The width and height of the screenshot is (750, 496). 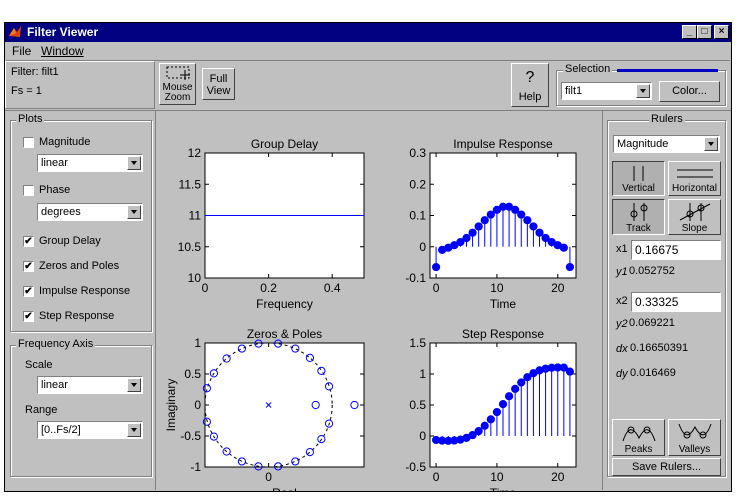 What do you see at coordinates (65, 142) in the screenshot?
I see `magnitude-label: Magnitude` at bounding box center [65, 142].